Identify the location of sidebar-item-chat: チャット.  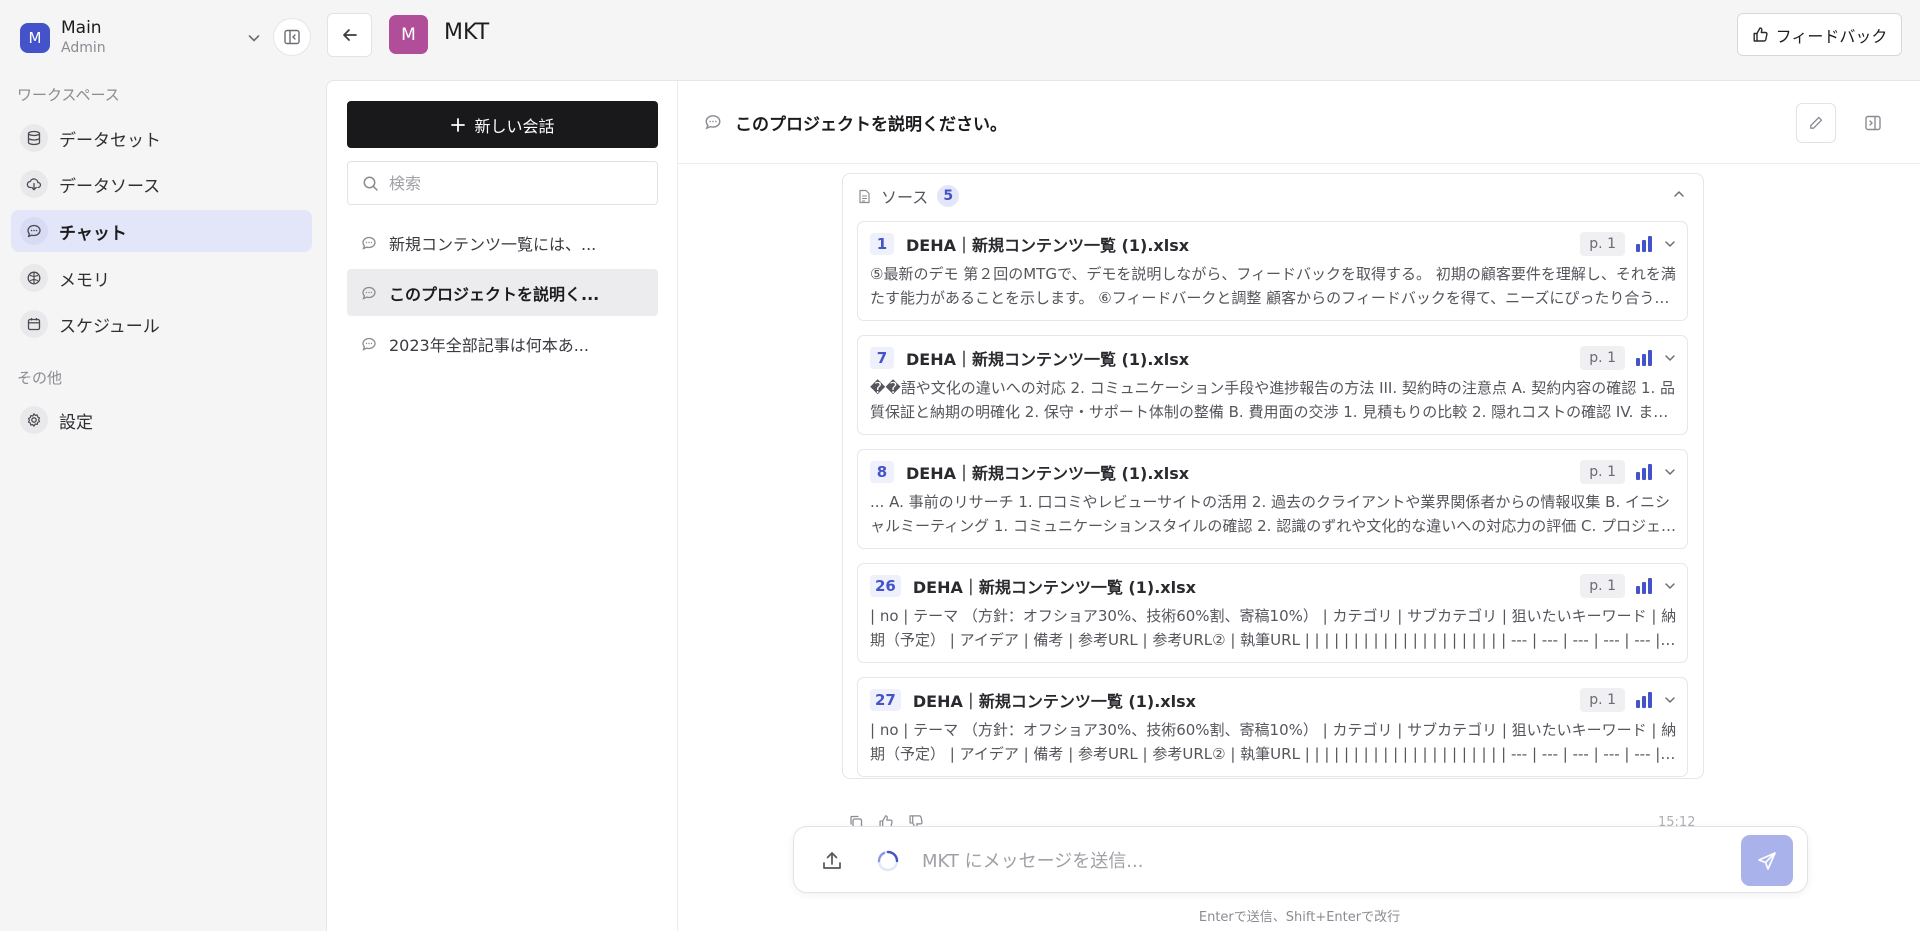
(161, 231).